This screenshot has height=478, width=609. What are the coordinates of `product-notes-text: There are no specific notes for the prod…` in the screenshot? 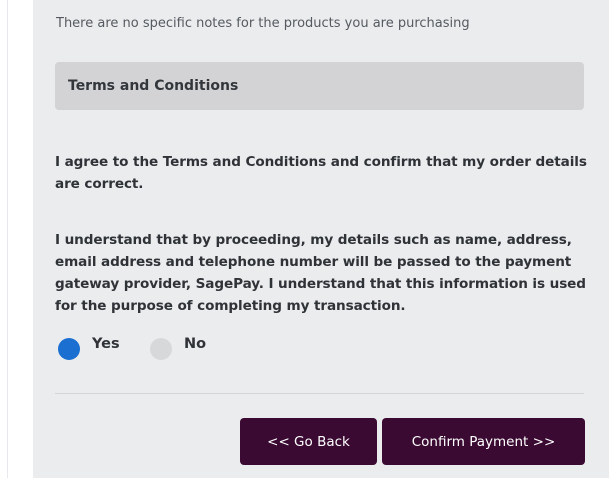 It's located at (263, 23).